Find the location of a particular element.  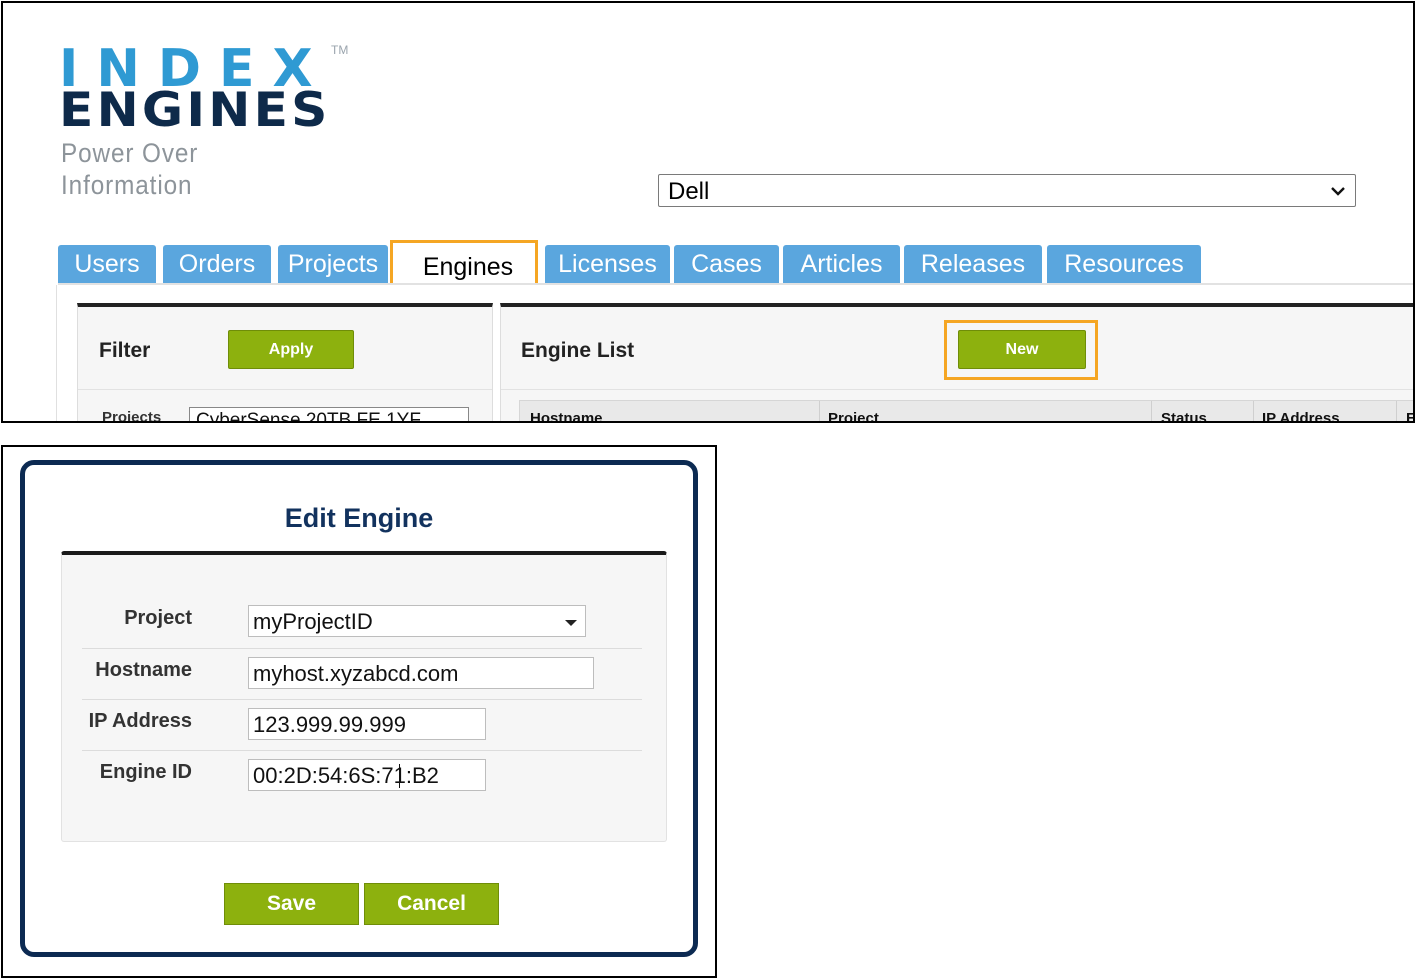

column-header-status: Status is located at coordinates (1184, 415).